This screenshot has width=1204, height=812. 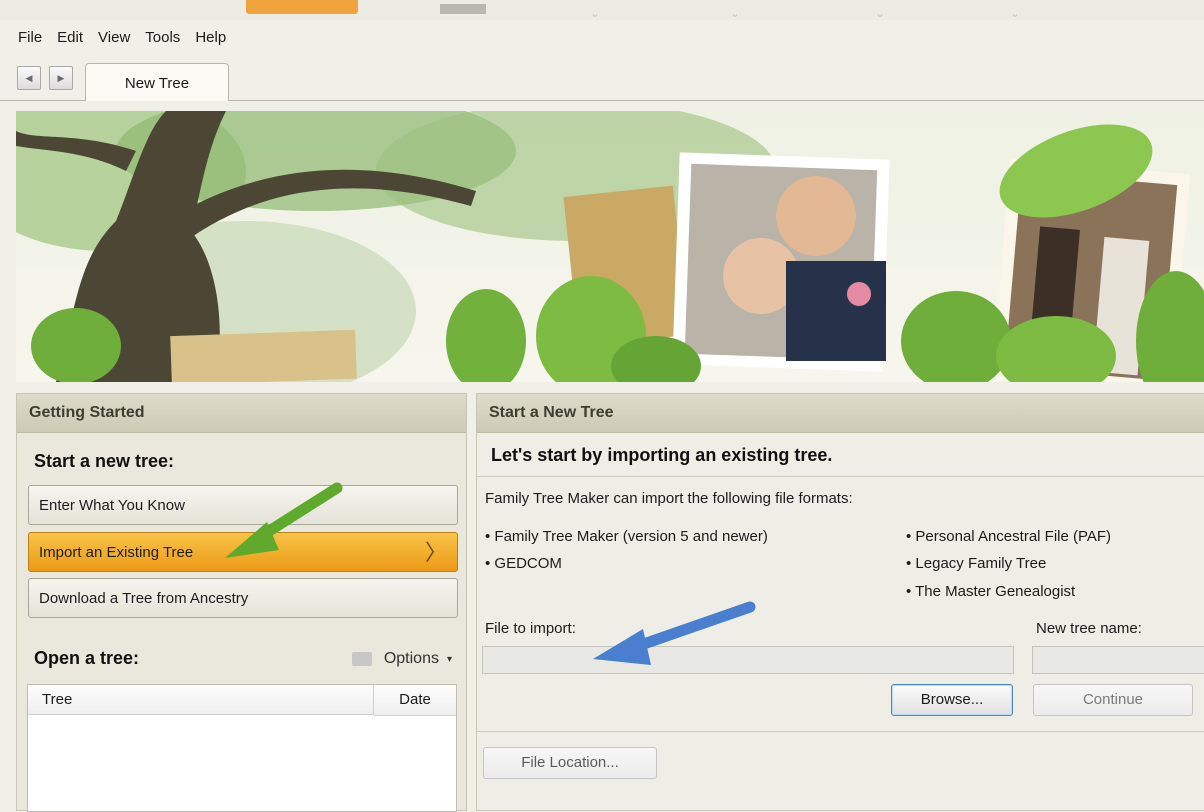 I want to click on tree-list-table: Tree Date, so click(x=242, y=748).